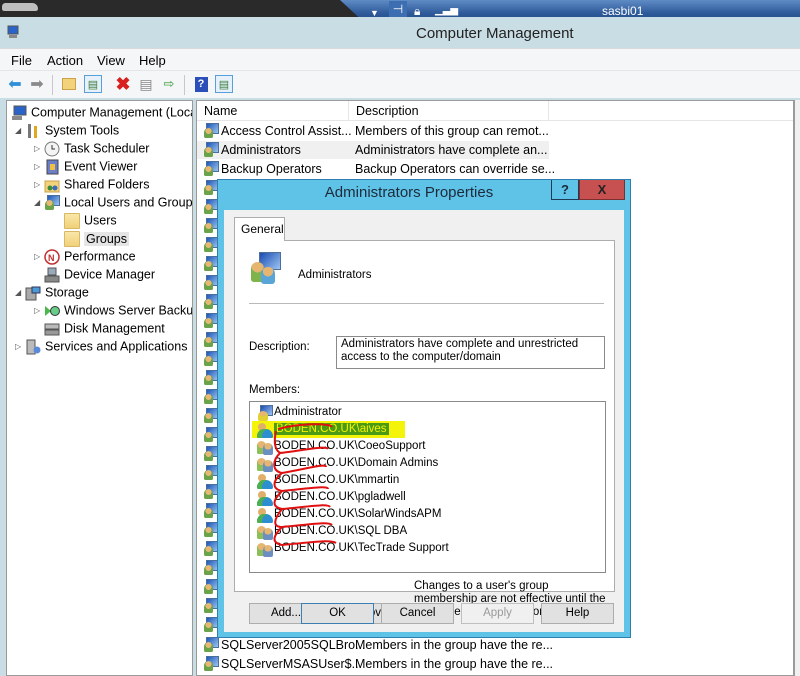  I want to click on member-item: BODEN.CO.UK\SQL DBA, so click(332, 531).